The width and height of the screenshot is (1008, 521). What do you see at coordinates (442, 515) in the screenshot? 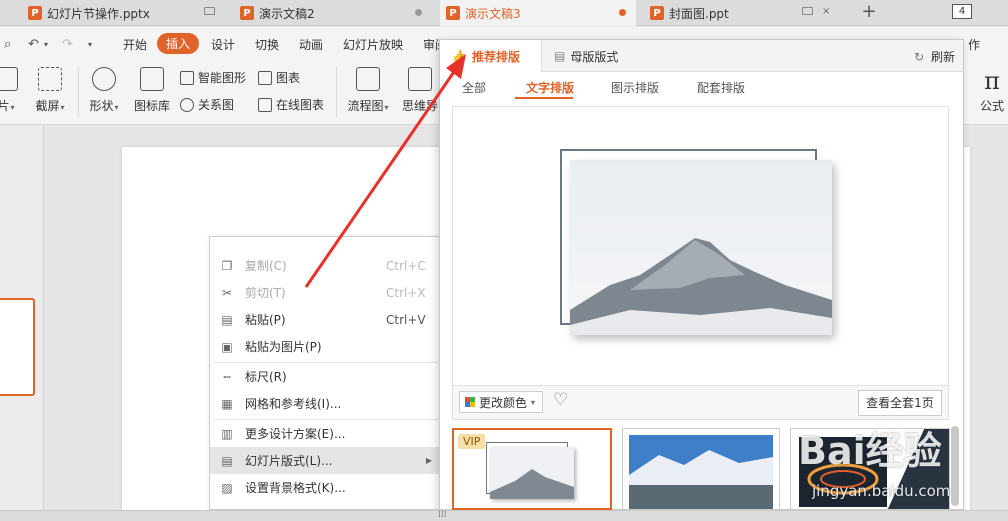
I see `resize-grip-icon: ⁞⁞⁞` at bounding box center [442, 515].